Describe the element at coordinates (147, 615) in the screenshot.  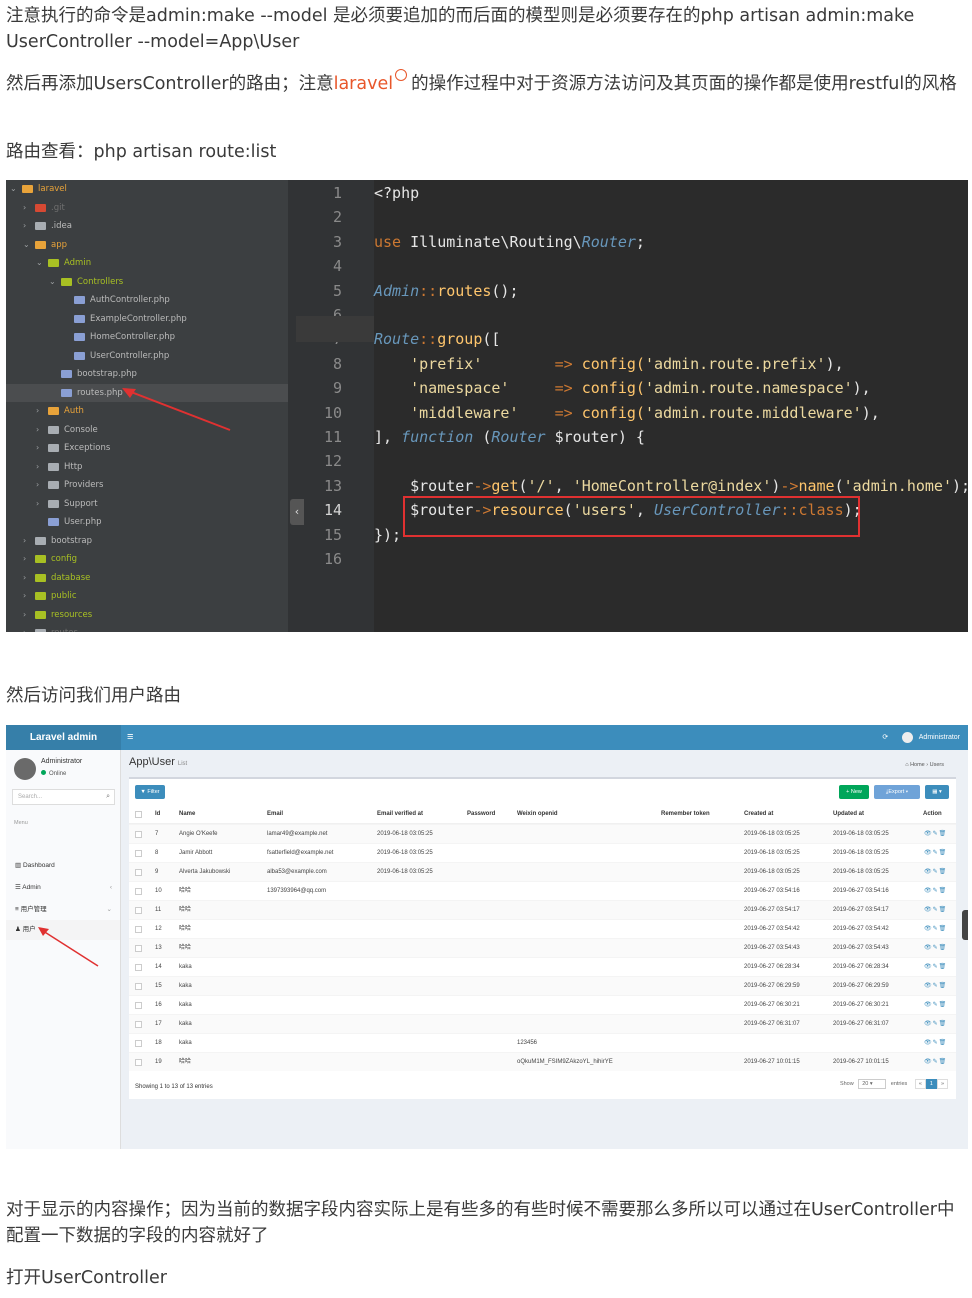
I see `tree-item: › resources` at that location.